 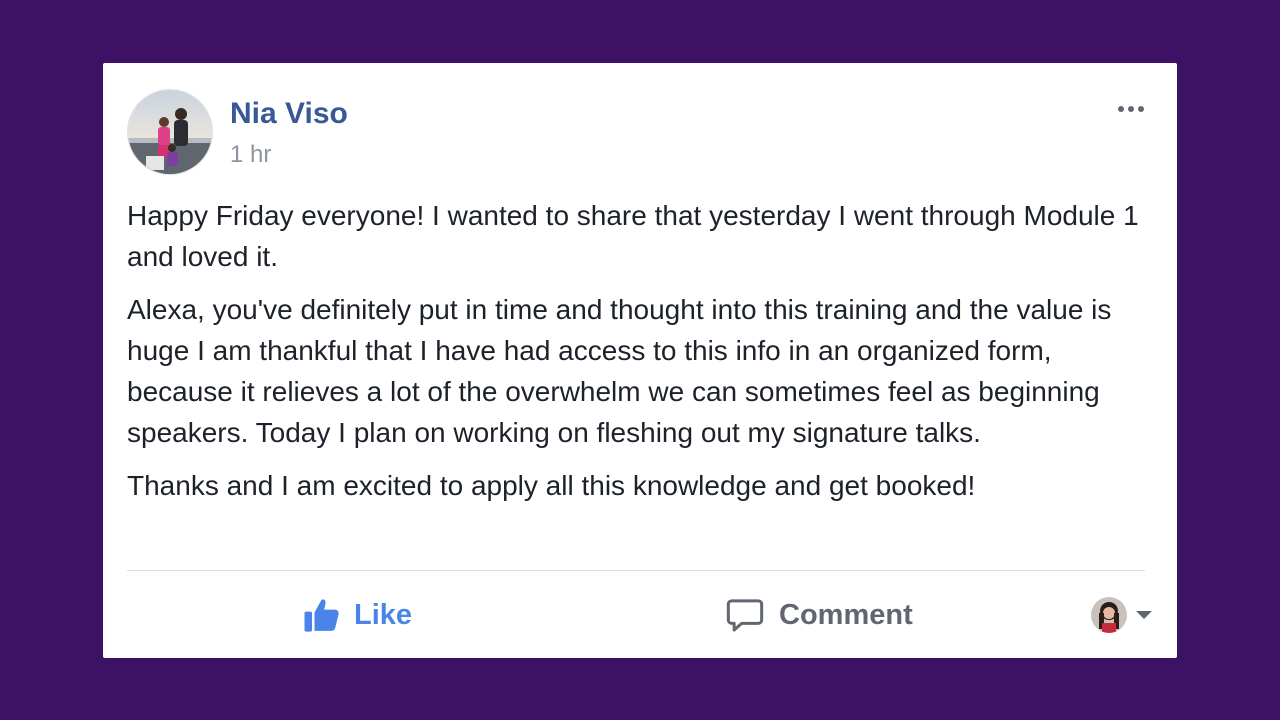 What do you see at coordinates (1121, 109) in the screenshot?
I see `more-options-icon` at bounding box center [1121, 109].